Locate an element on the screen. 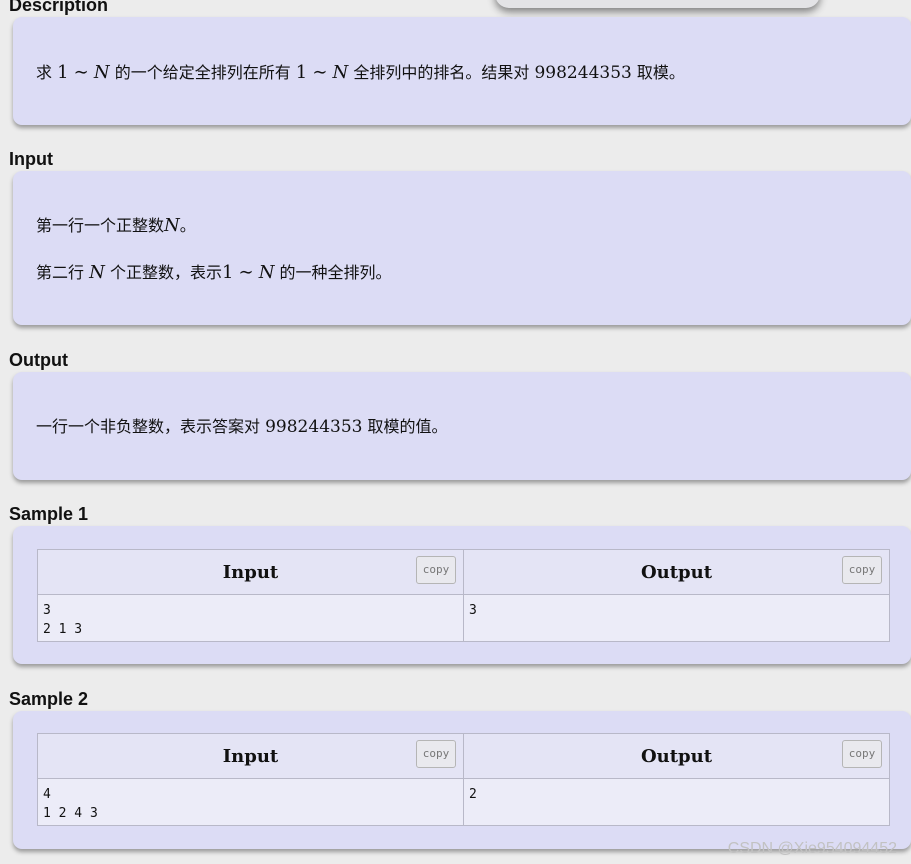  text-segment: 取模的值。 is located at coordinates (407, 426).